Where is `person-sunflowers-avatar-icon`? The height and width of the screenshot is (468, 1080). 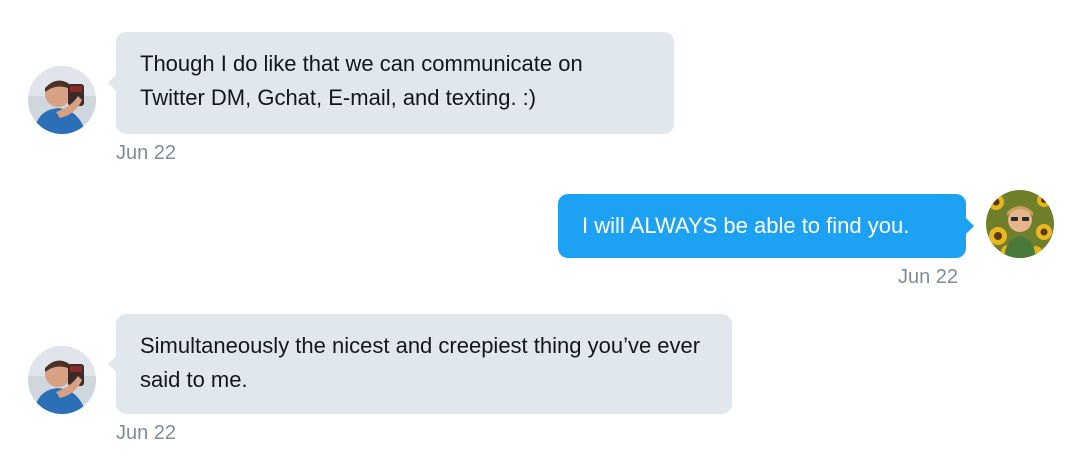 person-sunflowers-avatar-icon is located at coordinates (1020, 224).